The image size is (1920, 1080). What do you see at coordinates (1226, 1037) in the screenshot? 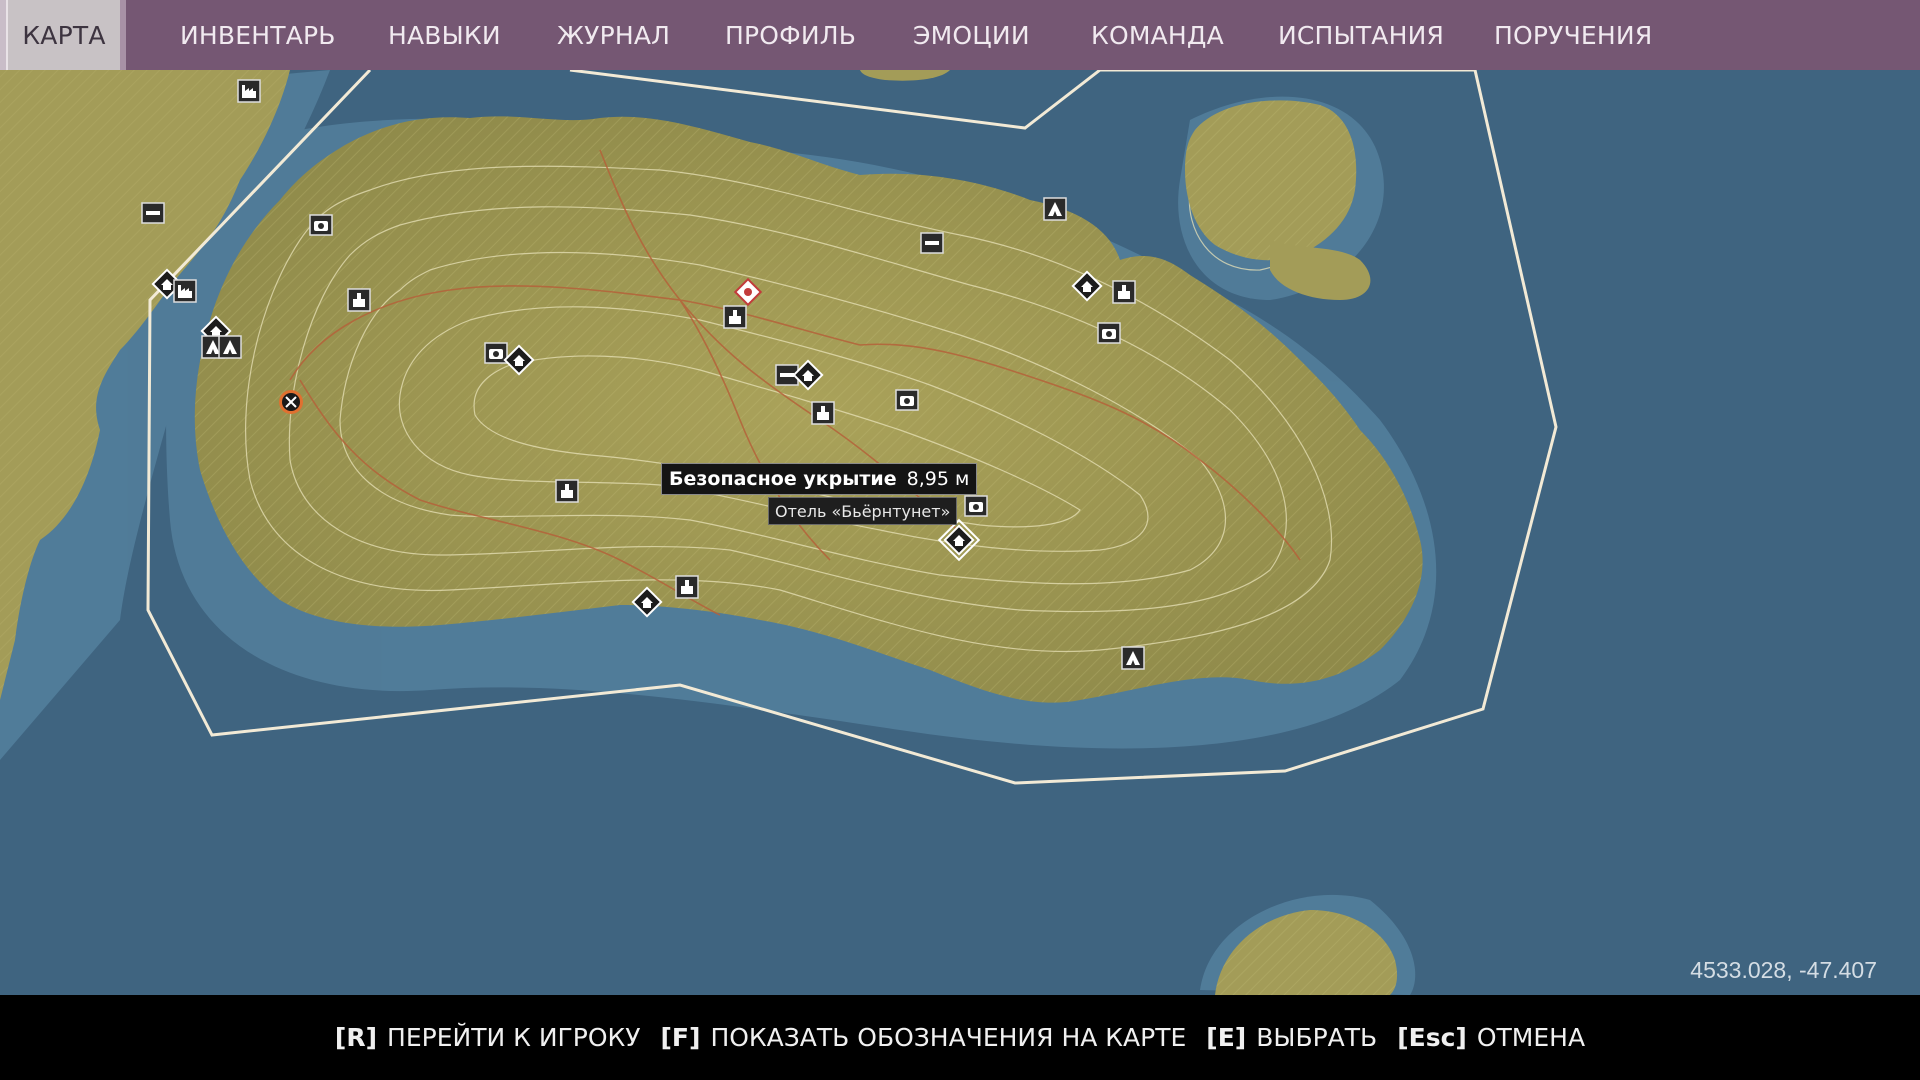
I see `hint-key: [E]` at bounding box center [1226, 1037].